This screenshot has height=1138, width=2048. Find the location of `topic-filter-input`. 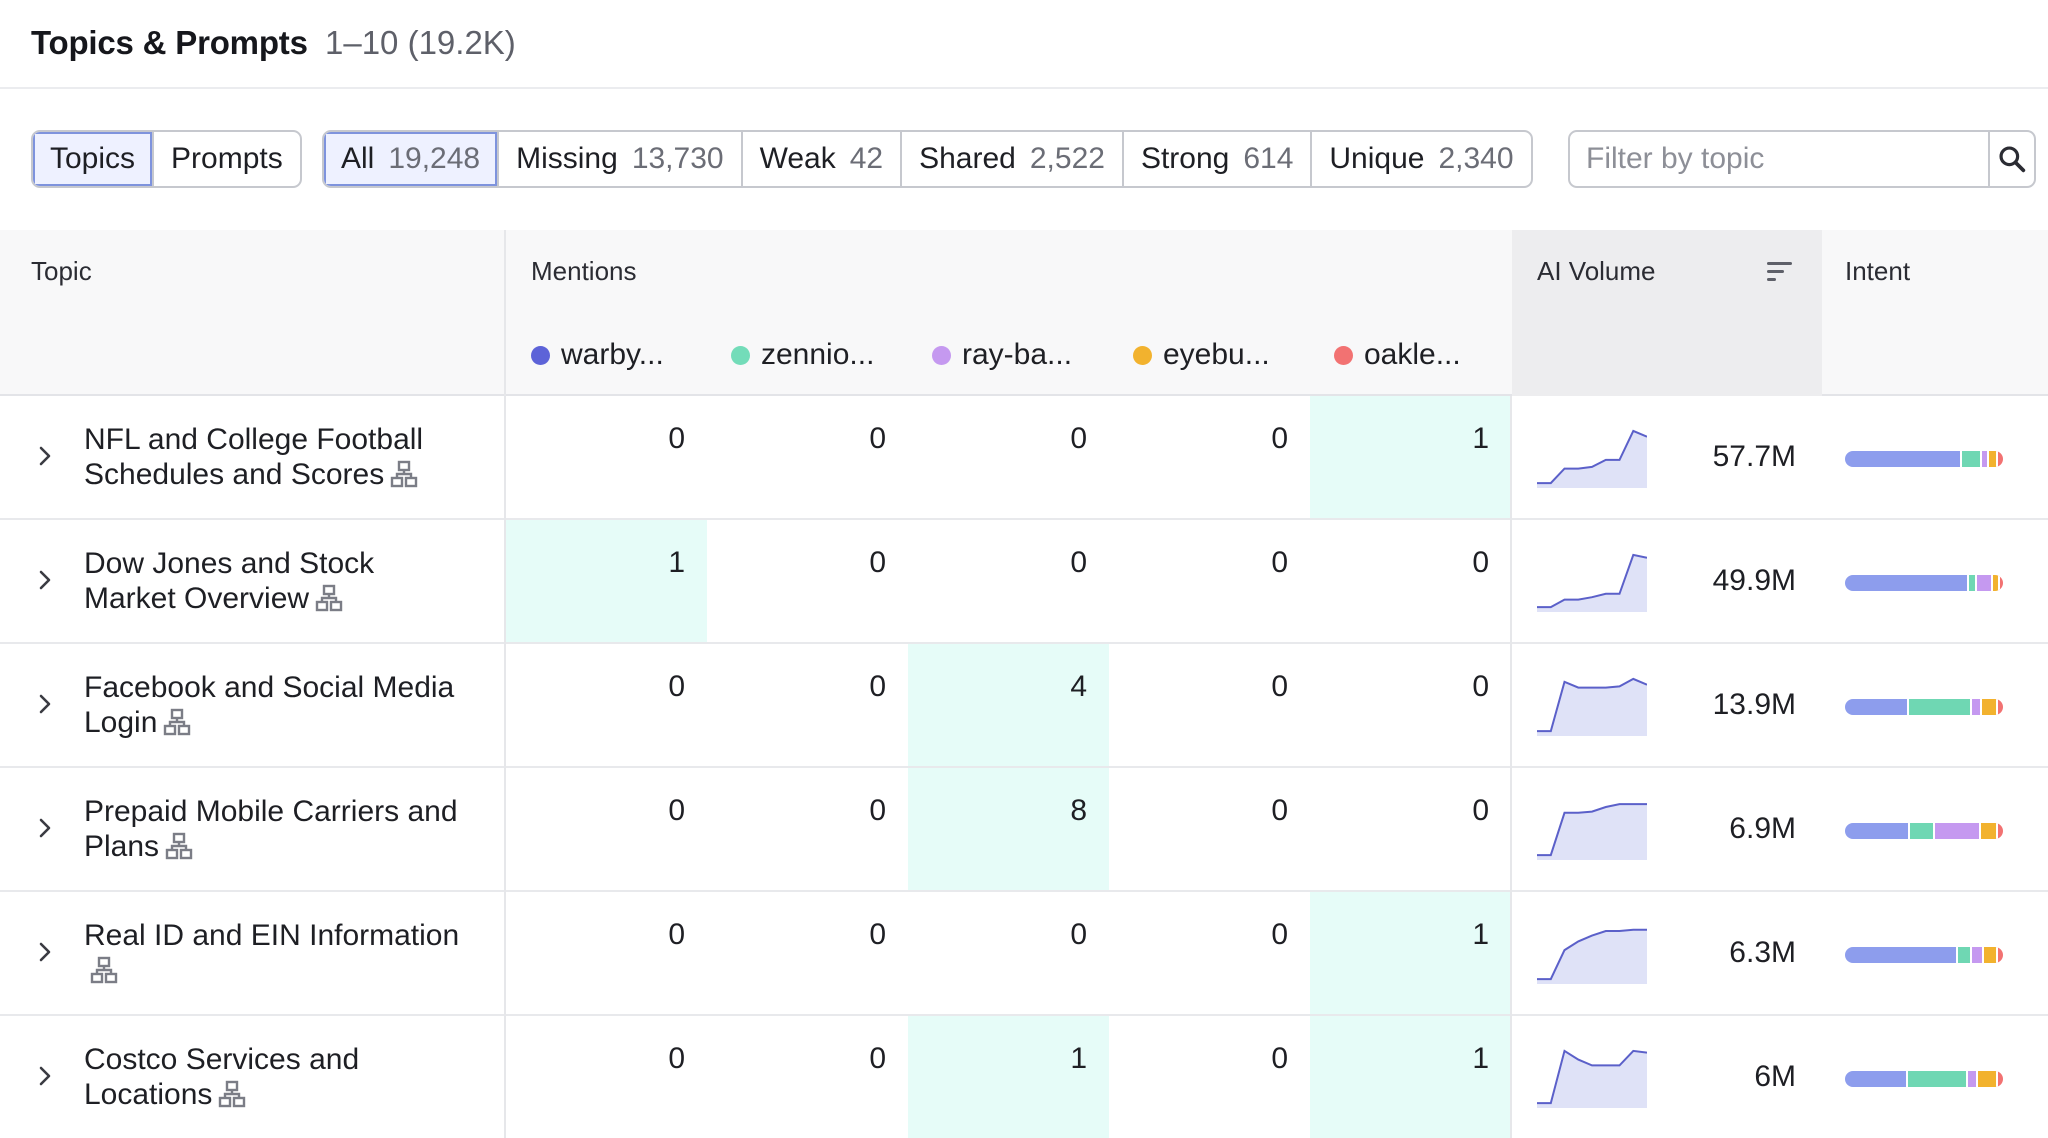

topic-filter-input is located at coordinates (1779, 159).